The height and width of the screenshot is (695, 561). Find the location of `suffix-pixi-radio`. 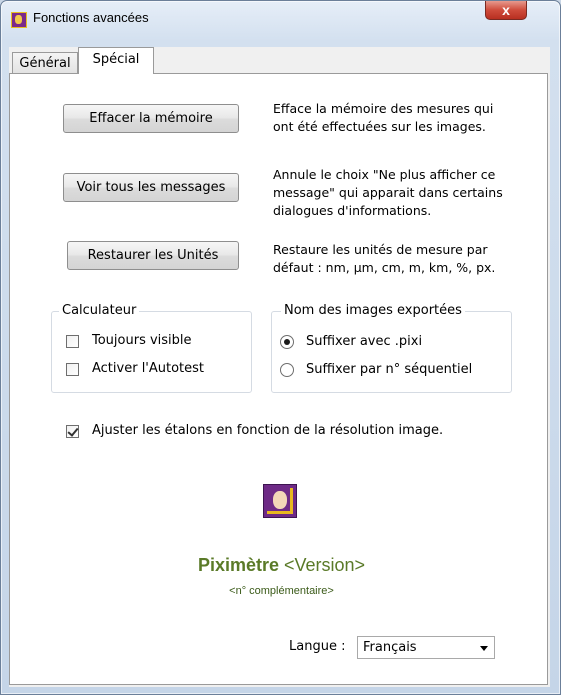

suffix-pixi-radio is located at coordinates (287, 342).